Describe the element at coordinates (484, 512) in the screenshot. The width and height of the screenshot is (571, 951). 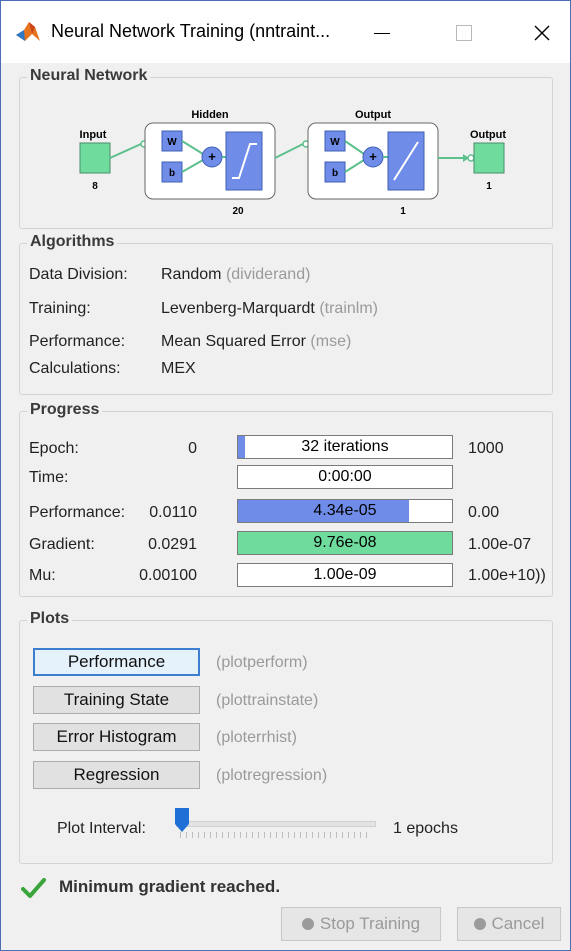
I see `progress-end-performance: 0.00` at that location.